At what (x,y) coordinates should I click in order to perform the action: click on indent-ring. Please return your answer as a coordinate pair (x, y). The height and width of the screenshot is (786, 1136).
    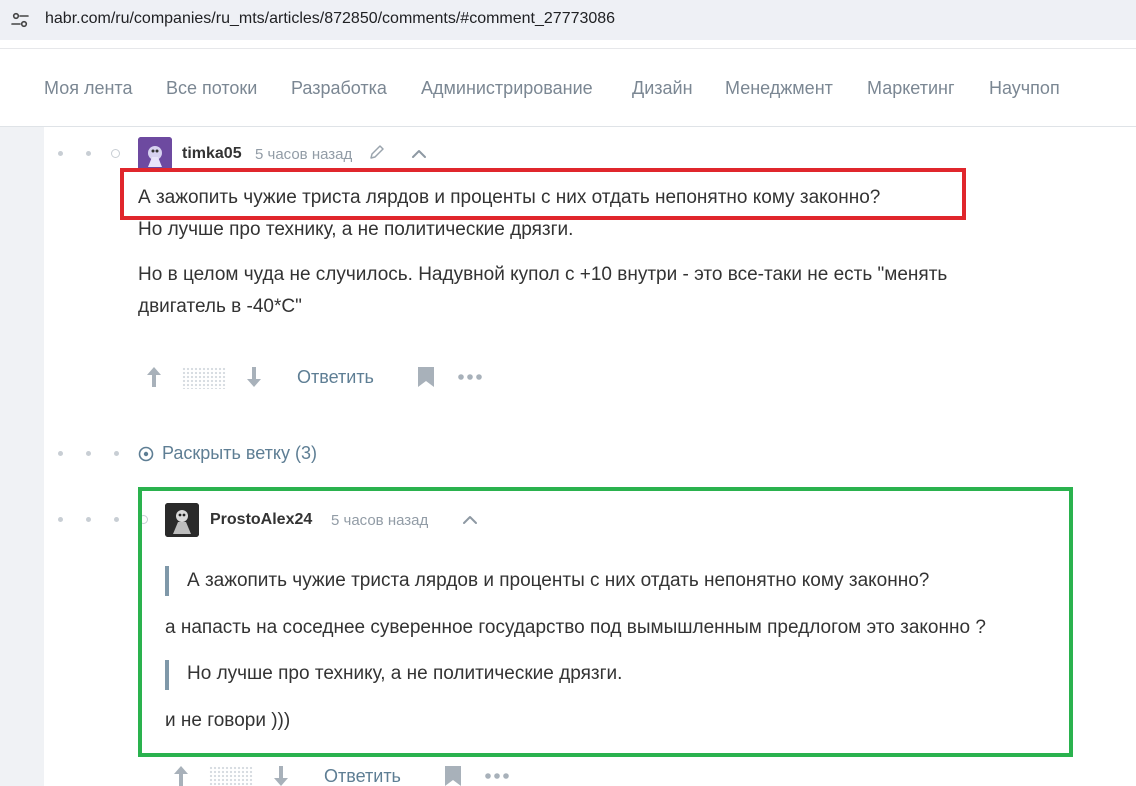
    Looking at the image, I should click on (115, 153).